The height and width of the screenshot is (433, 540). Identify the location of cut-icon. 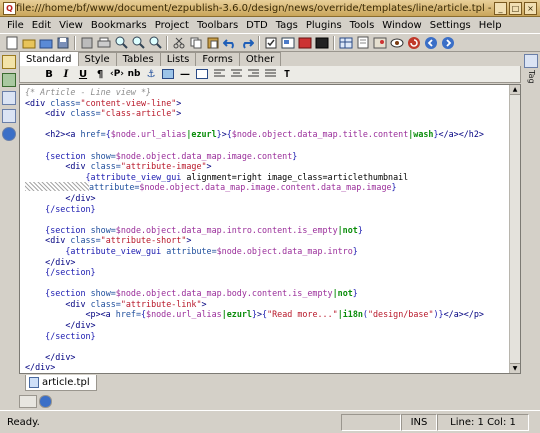
(179, 43).